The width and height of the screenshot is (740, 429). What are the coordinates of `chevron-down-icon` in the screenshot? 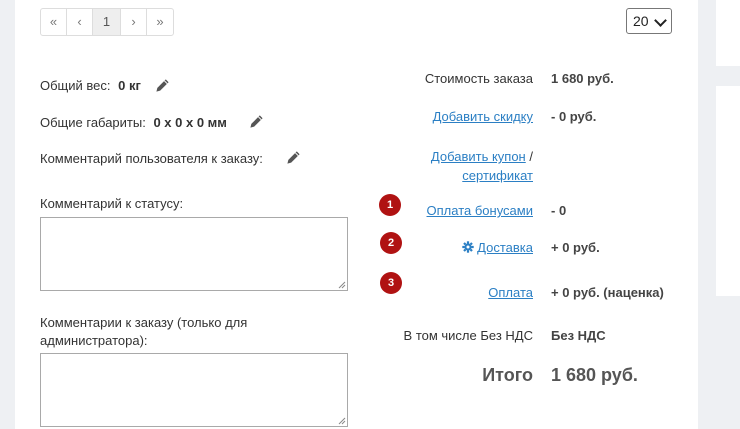 It's located at (660, 20).